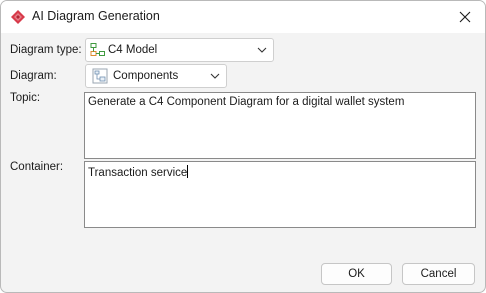 The height and width of the screenshot is (293, 486). I want to click on title-bar: AI Diagram Generation, so click(243, 17).